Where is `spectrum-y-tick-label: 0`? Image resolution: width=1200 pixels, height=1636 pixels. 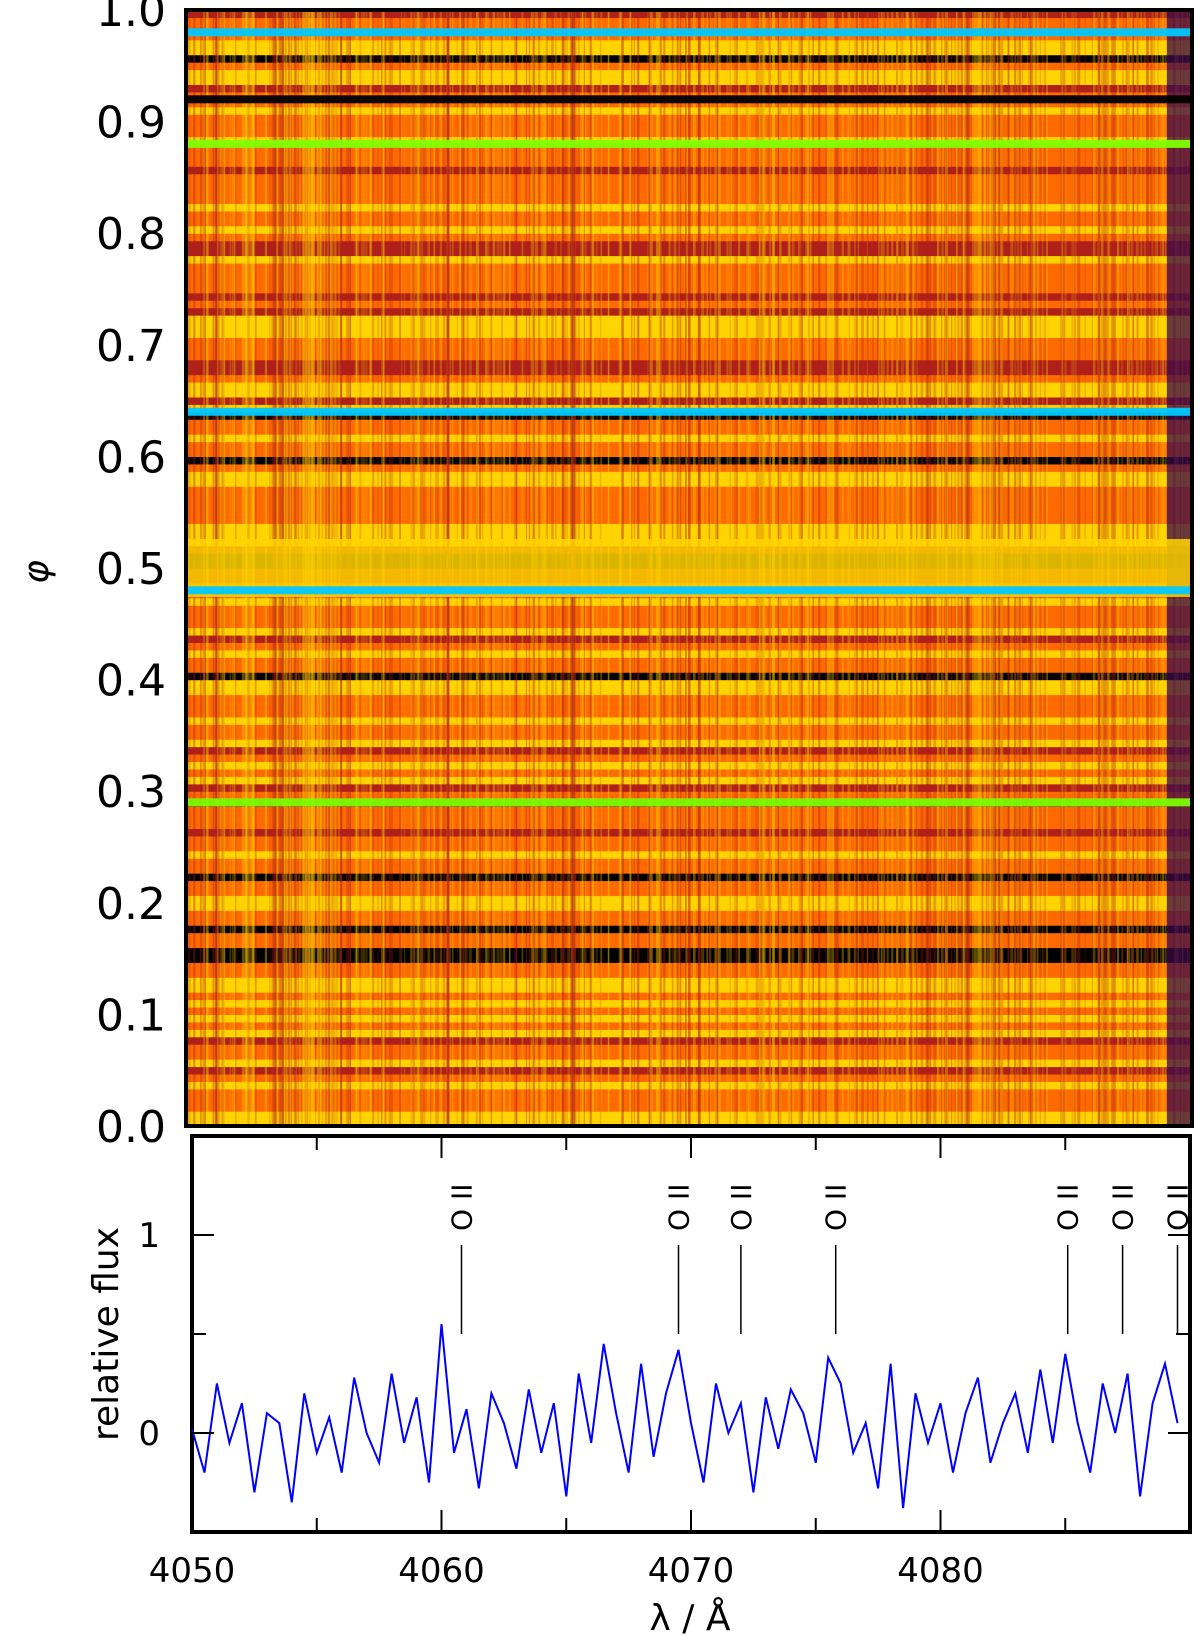
spectrum-y-tick-label: 0 is located at coordinates (149, 1434).